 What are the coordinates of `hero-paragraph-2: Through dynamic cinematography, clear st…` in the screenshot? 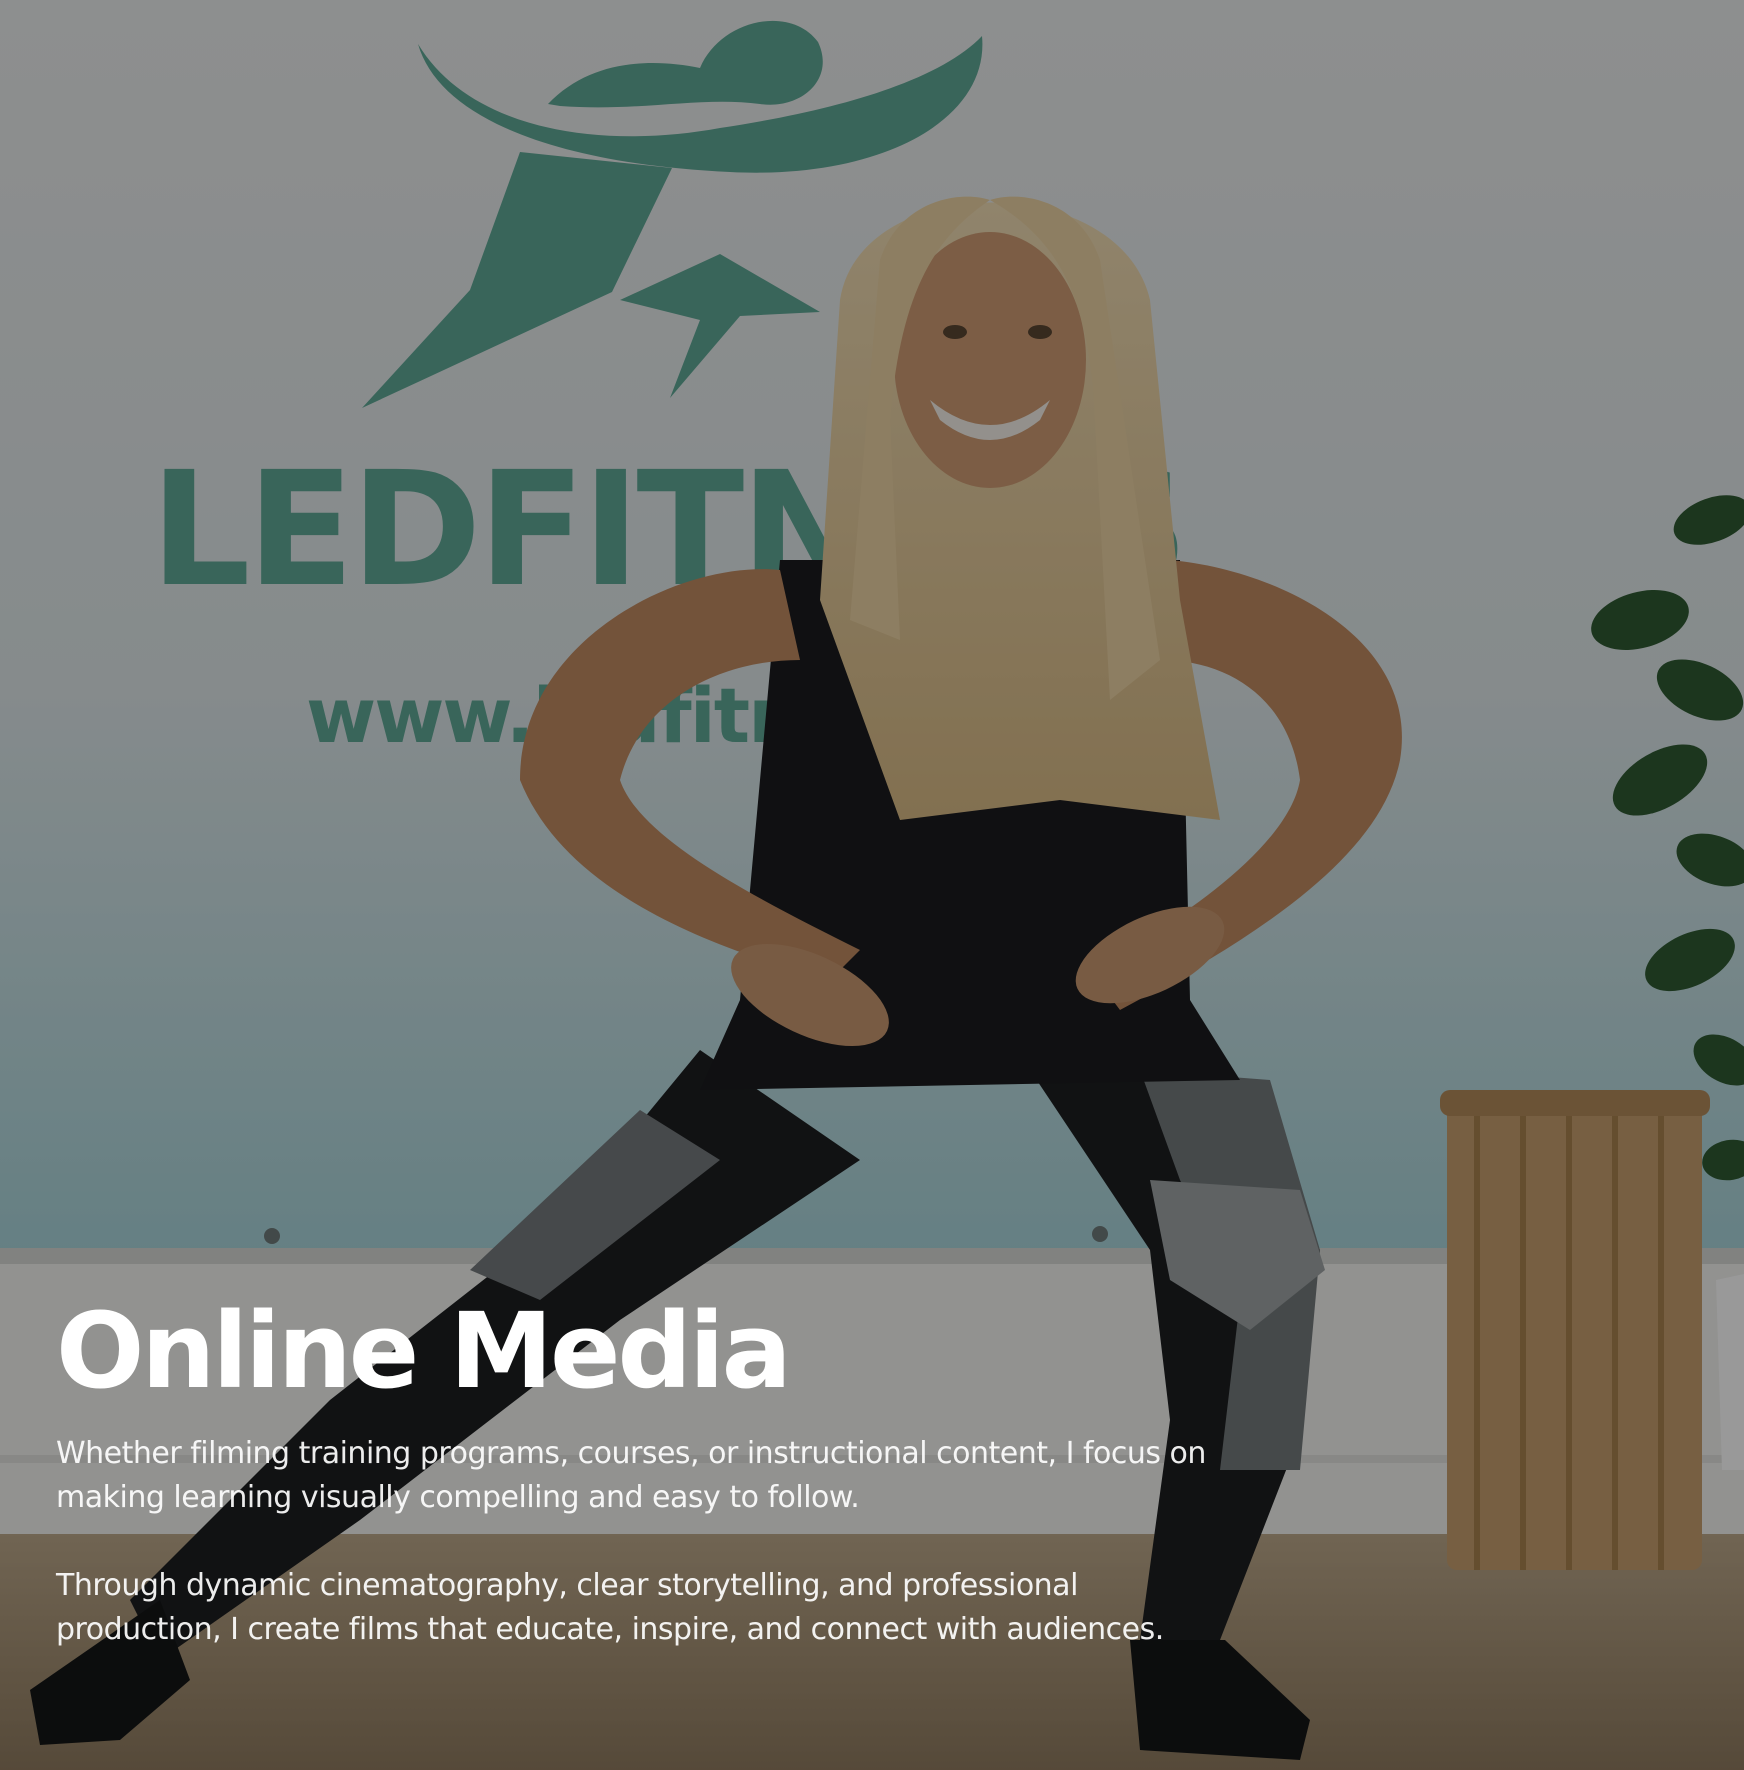 It's located at (610, 1607).